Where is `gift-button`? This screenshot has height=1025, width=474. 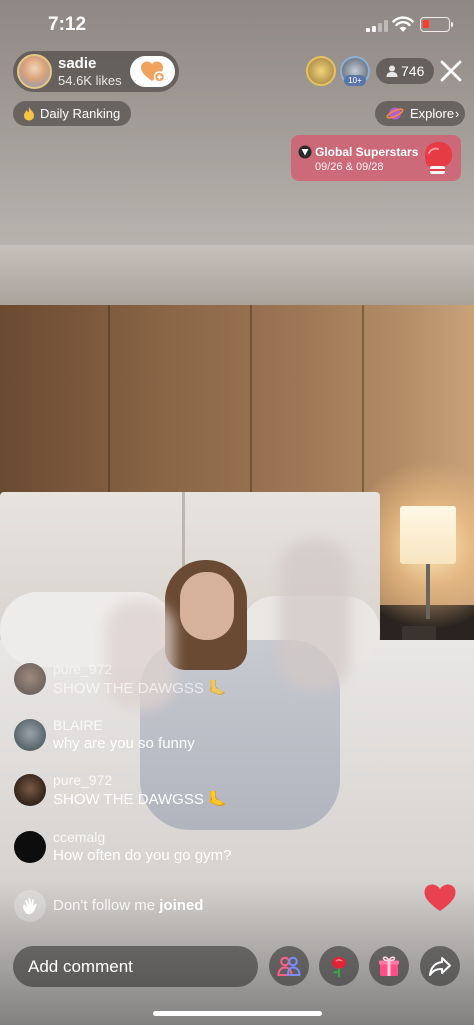 gift-button is located at coordinates (389, 966).